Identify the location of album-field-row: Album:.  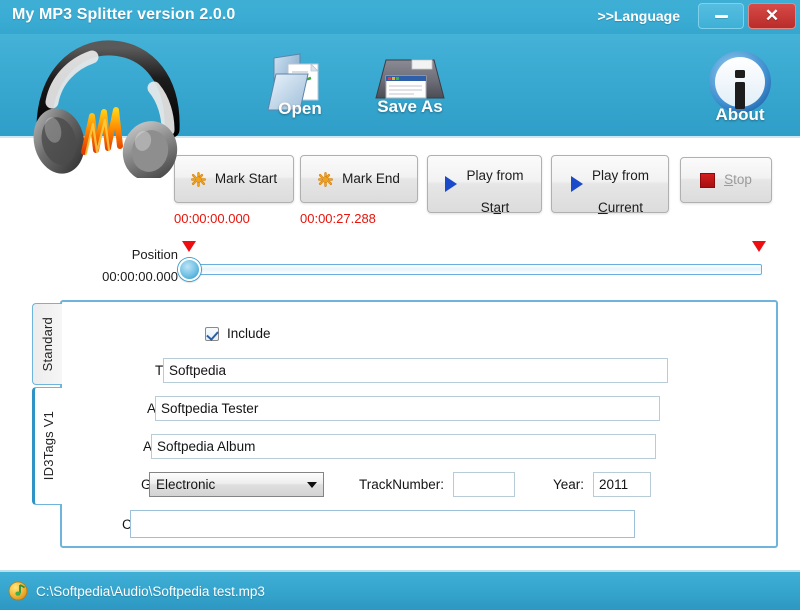
(399, 446).